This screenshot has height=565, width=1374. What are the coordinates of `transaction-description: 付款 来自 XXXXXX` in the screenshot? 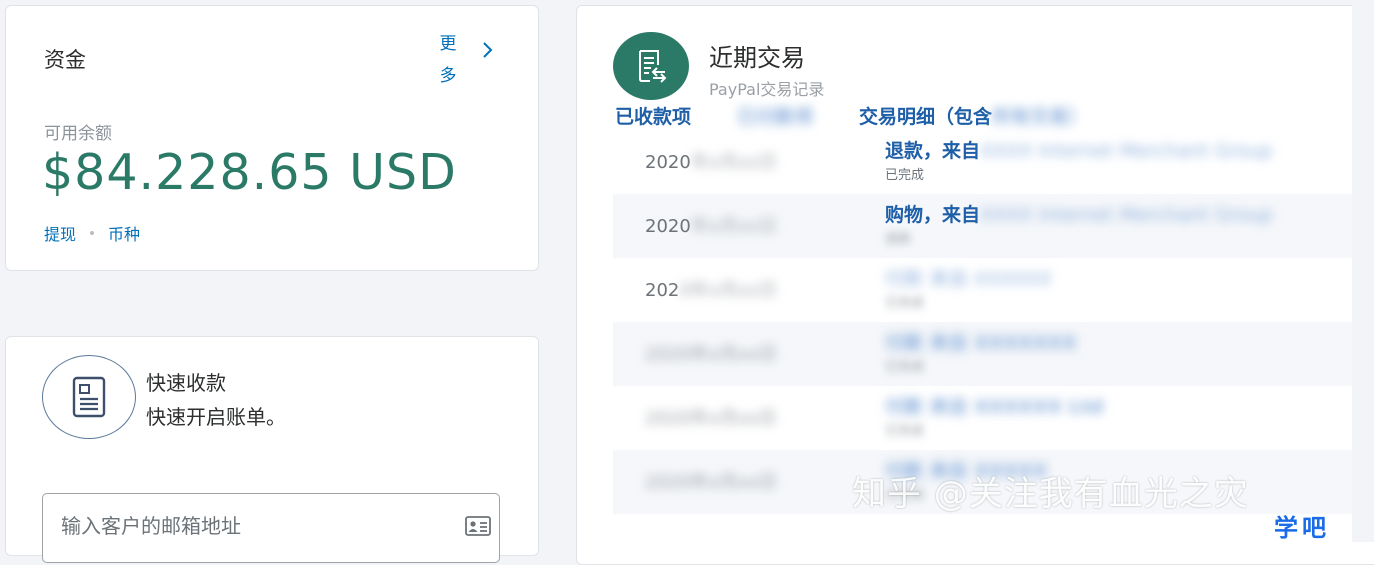 It's located at (968, 277).